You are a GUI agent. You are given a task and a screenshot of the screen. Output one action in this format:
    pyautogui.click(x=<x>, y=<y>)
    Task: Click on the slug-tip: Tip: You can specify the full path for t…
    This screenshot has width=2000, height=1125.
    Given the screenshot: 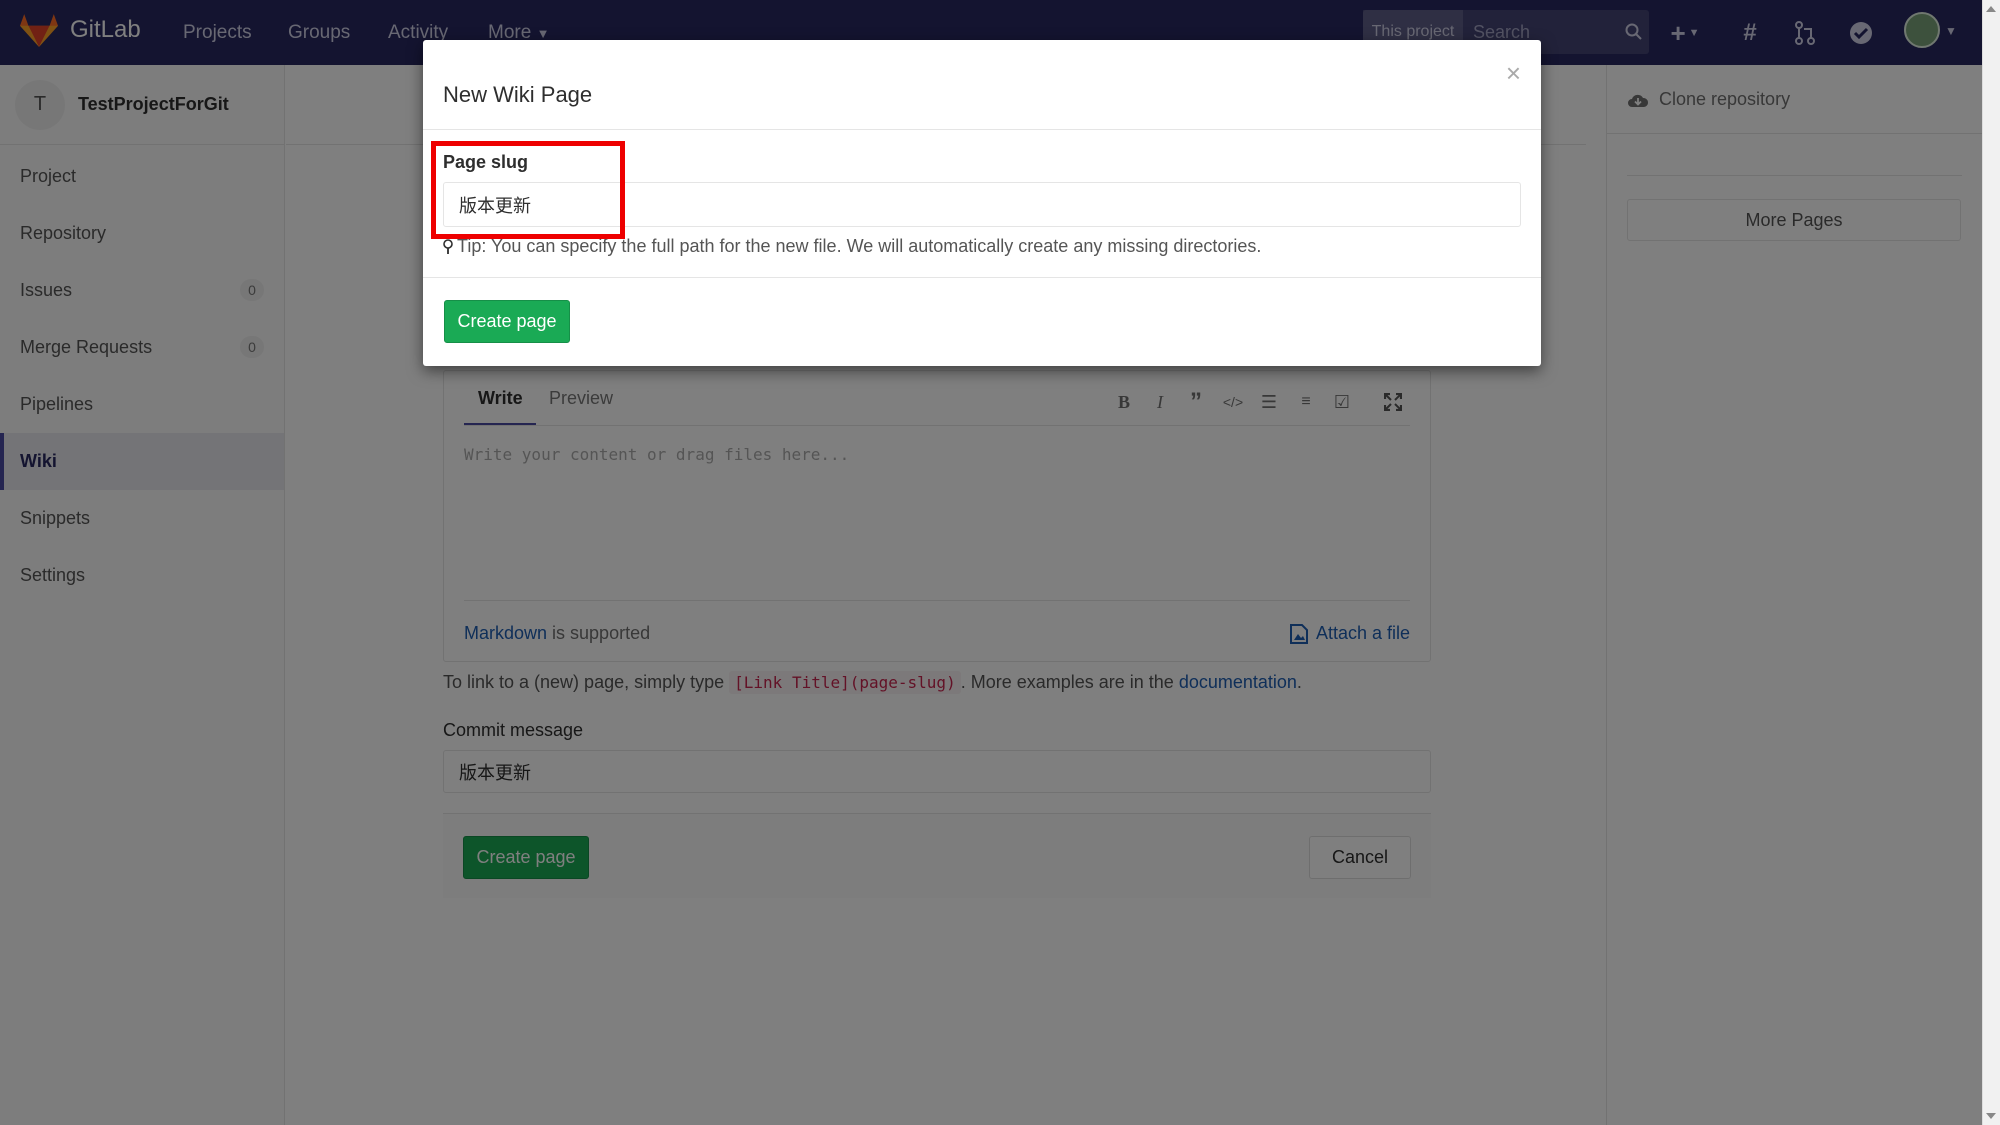 What is the action you would take?
    pyautogui.click(x=852, y=246)
    